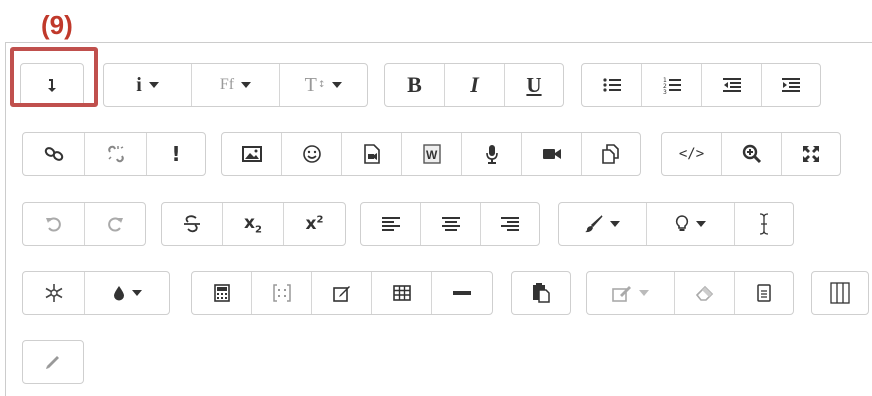 This screenshot has width=872, height=396. Describe the element at coordinates (310, 84) in the screenshot. I see `font-size-icon: T` at that location.